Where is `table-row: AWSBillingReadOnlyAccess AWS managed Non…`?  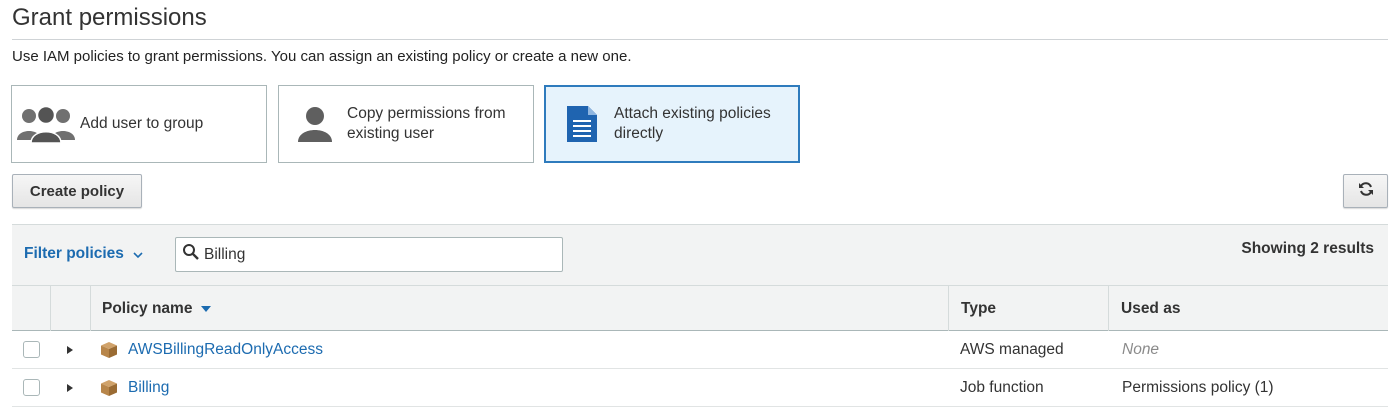 table-row: AWSBillingReadOnlyAccess AWS managed Non… is located at coordinates (700, 350).